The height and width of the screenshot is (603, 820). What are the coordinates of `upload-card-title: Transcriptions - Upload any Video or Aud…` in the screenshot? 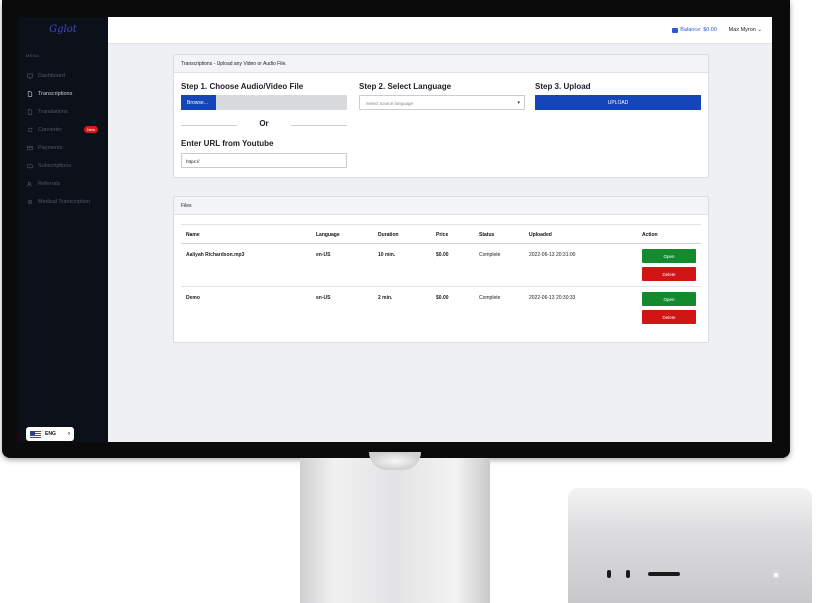 It's located at (441, 64).